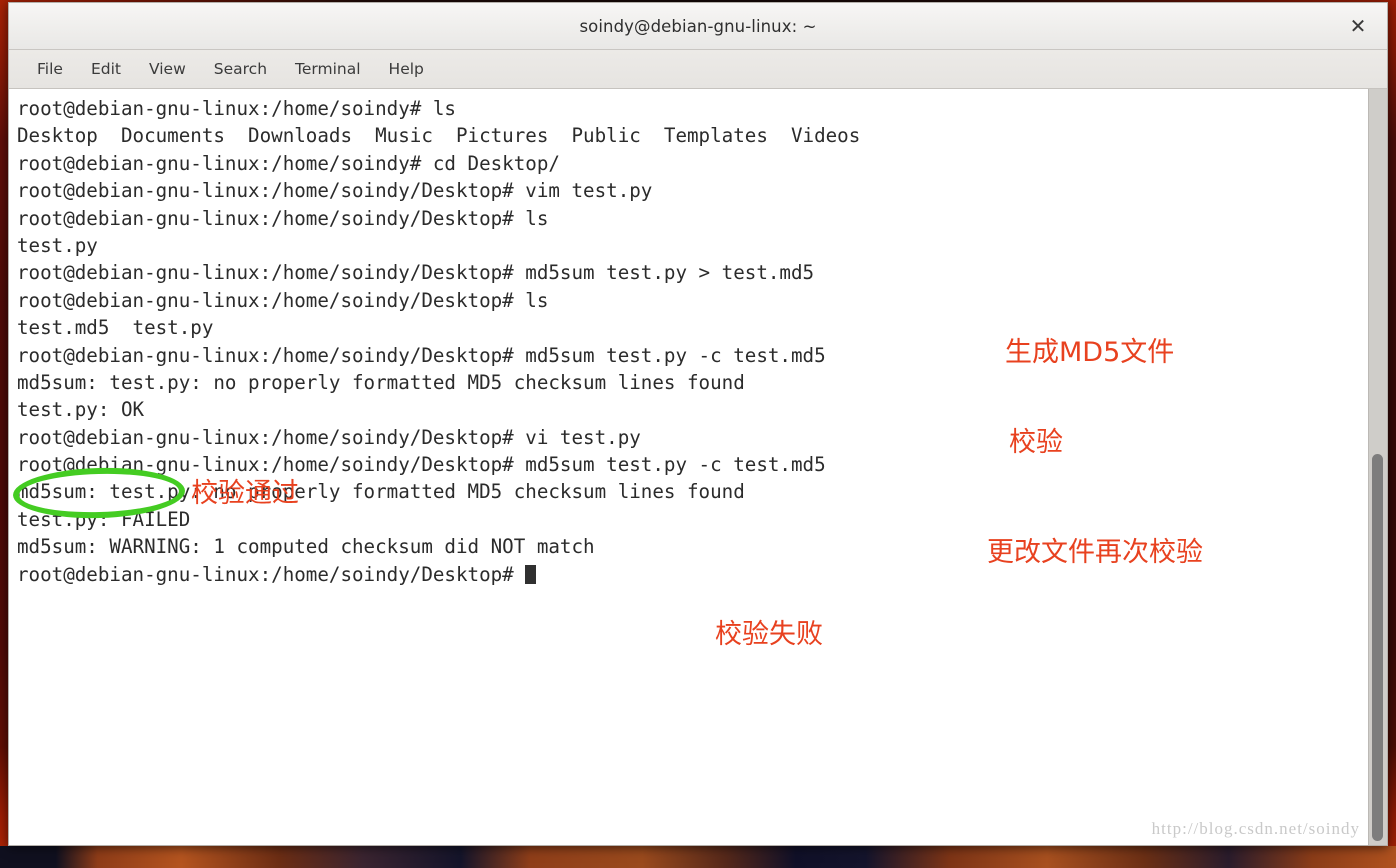 The height and width of the screenshot is (868, 1396). What do you see at coordinates (1095, 552) in the screenshot?
I see `annotation-reverify: 更改文件再次校验` at bounding box center [1095, 552].